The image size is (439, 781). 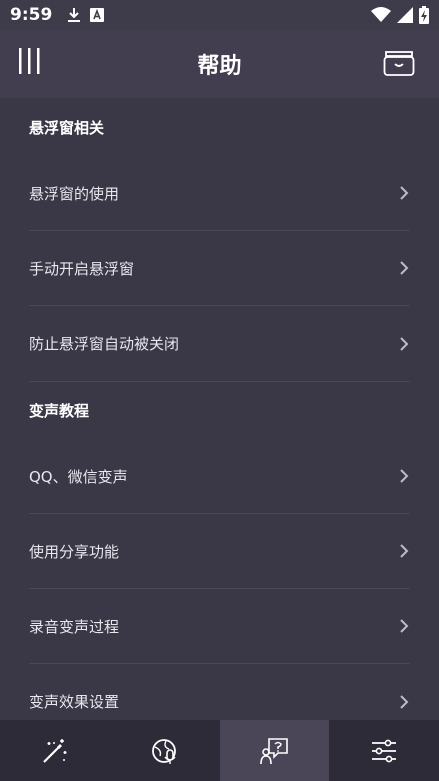 What do you see at coordinates (74, 193) in the screenshot?
I see `help-item-label: 悬浮窗的使用` at bounding box center [74, 193].